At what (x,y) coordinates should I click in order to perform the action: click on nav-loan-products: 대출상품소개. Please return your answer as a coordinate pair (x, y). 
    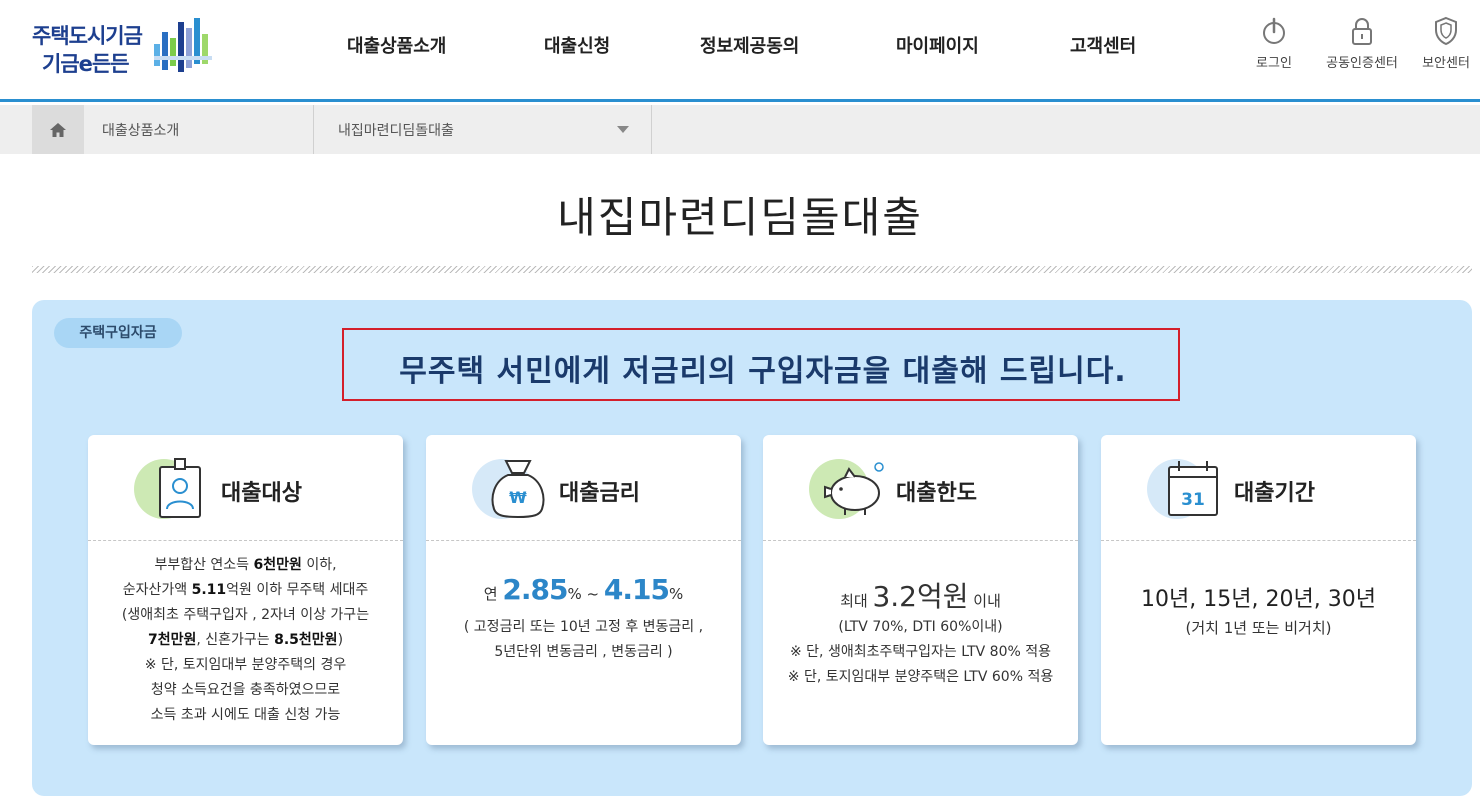
    Looking at the image, I should click on (396, 45).